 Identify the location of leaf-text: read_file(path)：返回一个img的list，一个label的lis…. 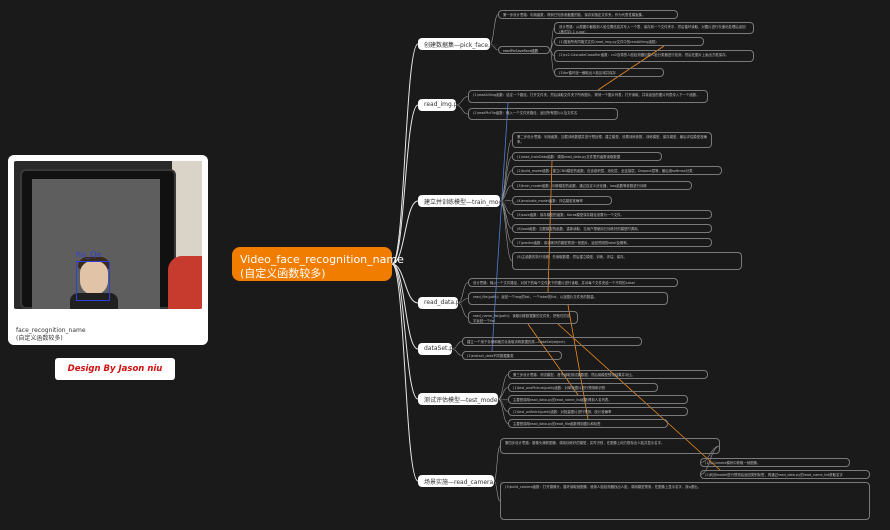
(535, 297).